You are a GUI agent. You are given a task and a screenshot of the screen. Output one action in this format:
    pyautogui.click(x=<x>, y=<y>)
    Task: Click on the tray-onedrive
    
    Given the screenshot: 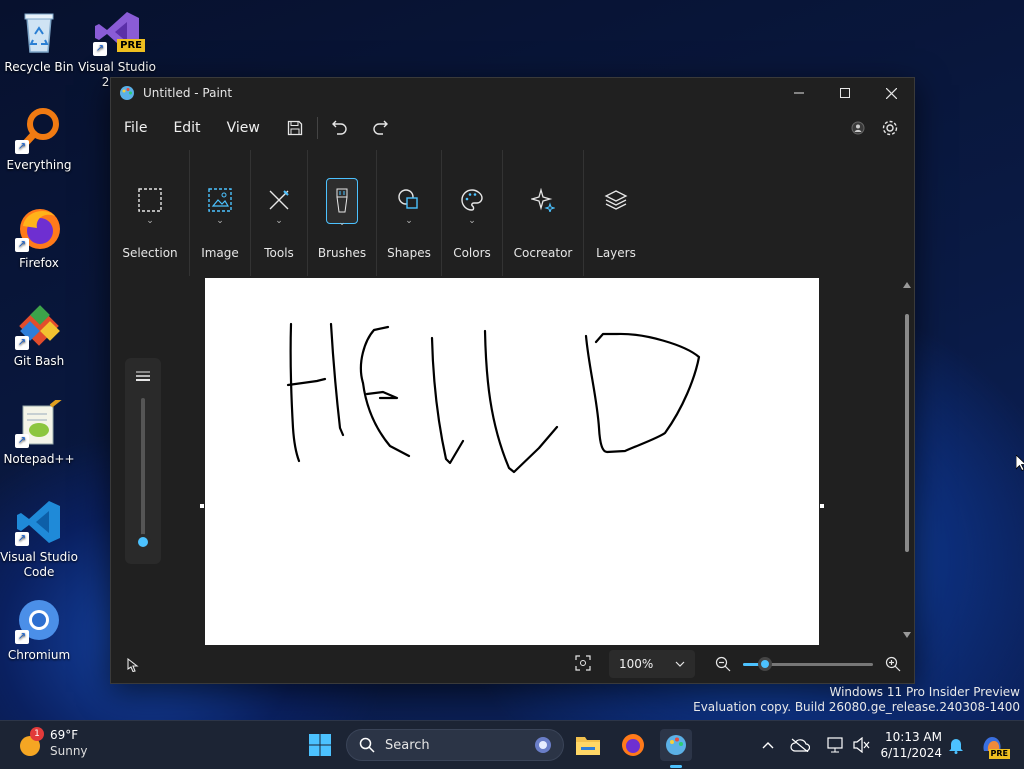 What is the action you would take?
    pyautogui.click(x=800, y=745)
    